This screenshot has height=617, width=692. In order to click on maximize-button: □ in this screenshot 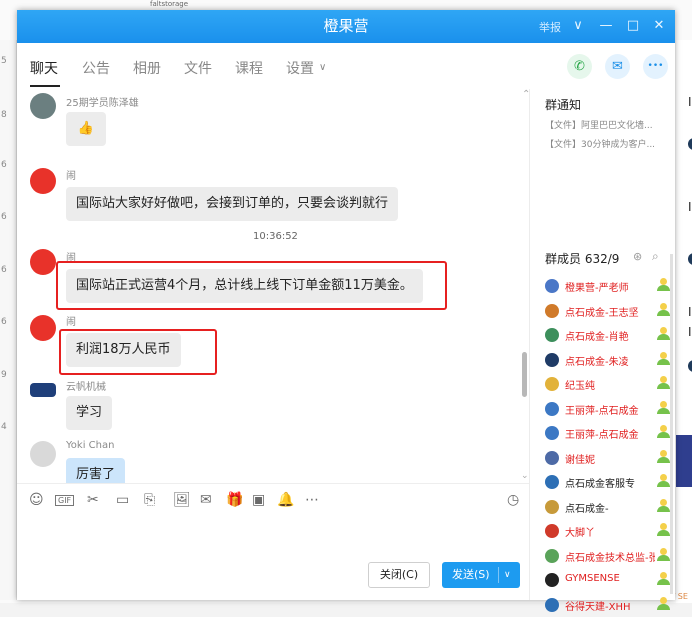, I will do `click(633, 26)`.